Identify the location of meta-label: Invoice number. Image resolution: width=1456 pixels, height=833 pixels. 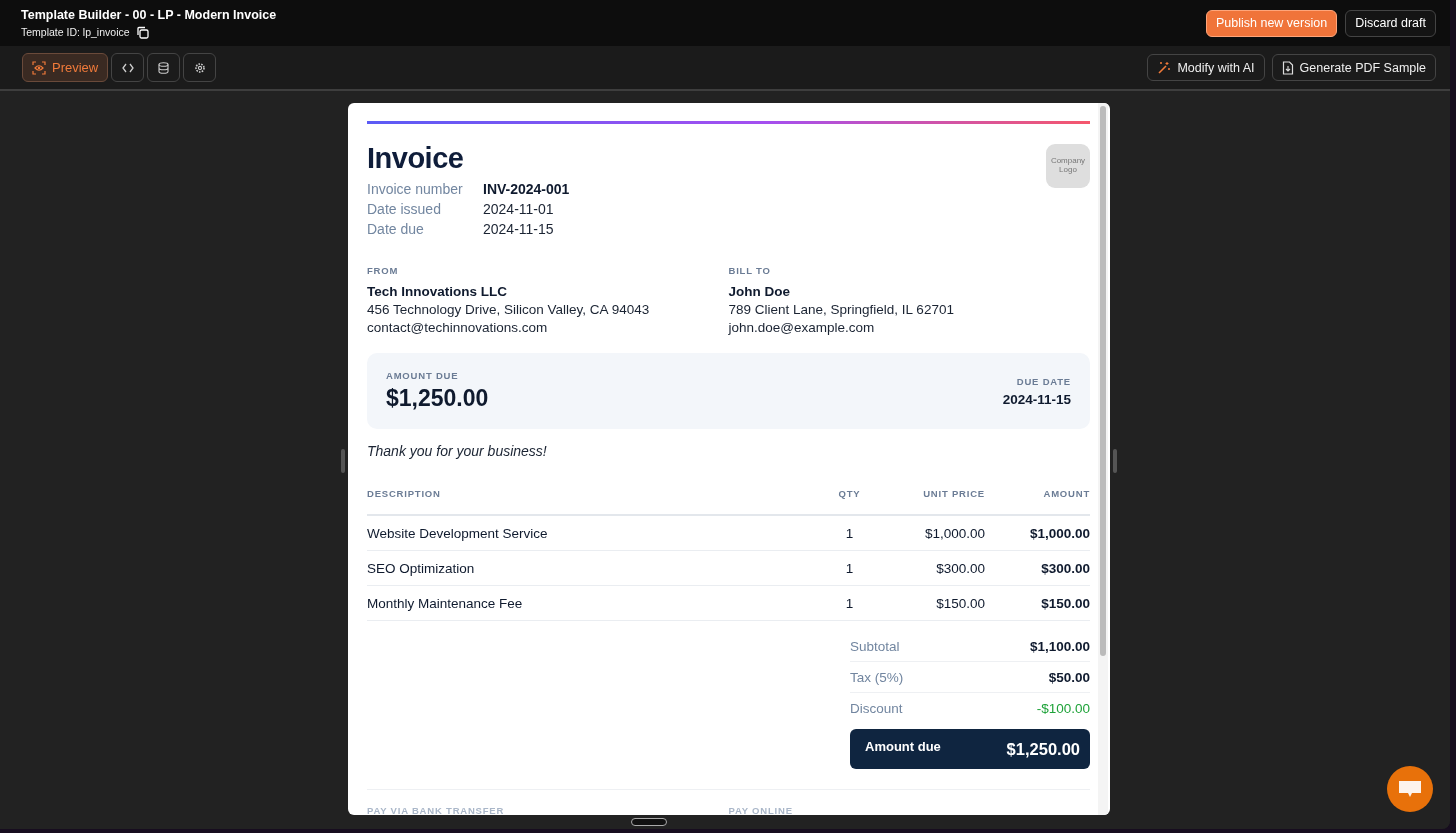
(415, 189).